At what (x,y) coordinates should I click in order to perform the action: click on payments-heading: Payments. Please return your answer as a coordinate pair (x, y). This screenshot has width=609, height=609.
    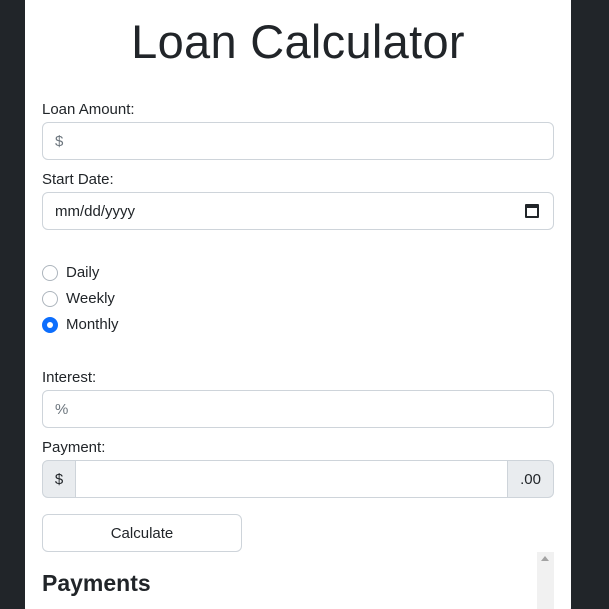
    Looking at the image, I should click on (96, 583).